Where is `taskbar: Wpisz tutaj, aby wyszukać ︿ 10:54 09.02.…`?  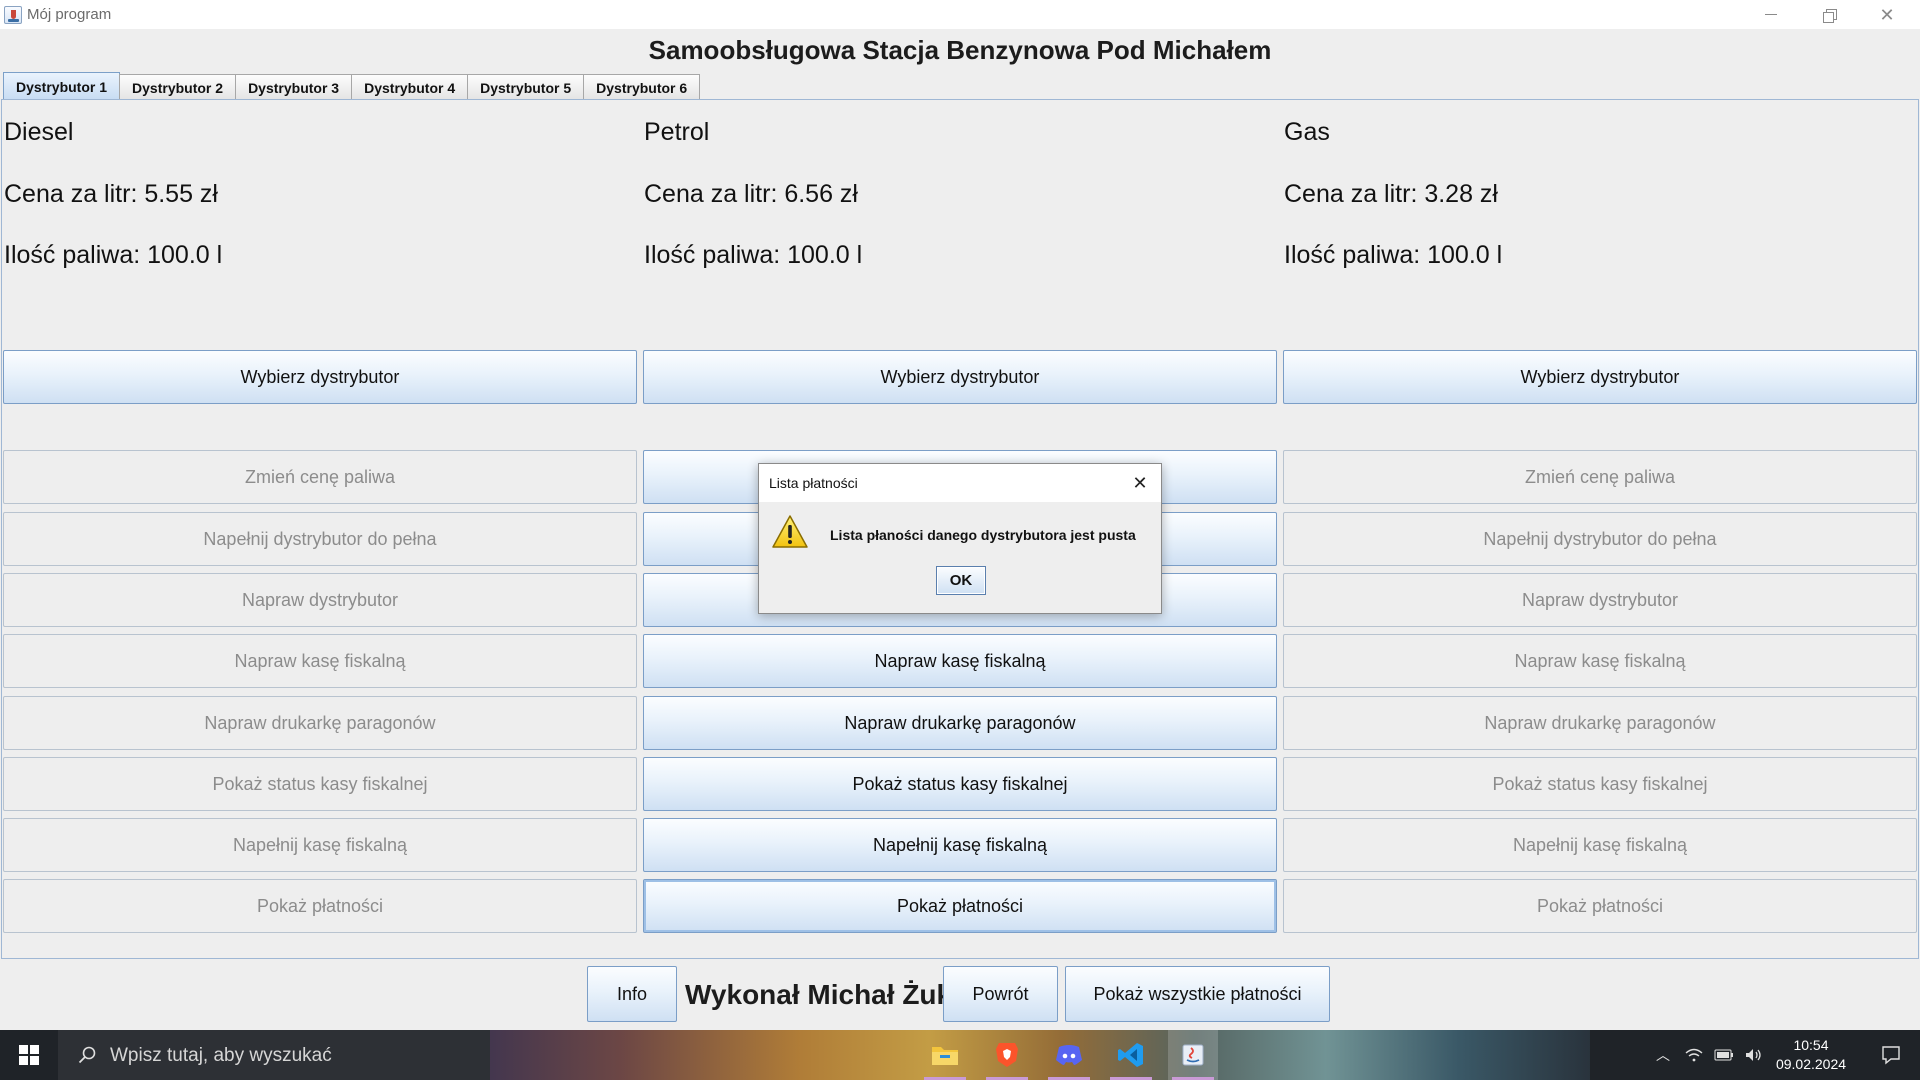
taskbar: Wpisz tutaj, aby wyszukać ︿ 10:54 09.02.… is located at coordinates (960, 1055).